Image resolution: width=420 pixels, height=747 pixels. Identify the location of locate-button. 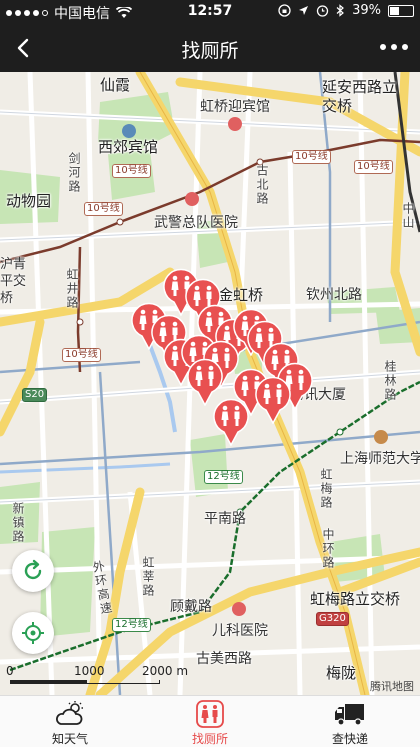
(33, 633).